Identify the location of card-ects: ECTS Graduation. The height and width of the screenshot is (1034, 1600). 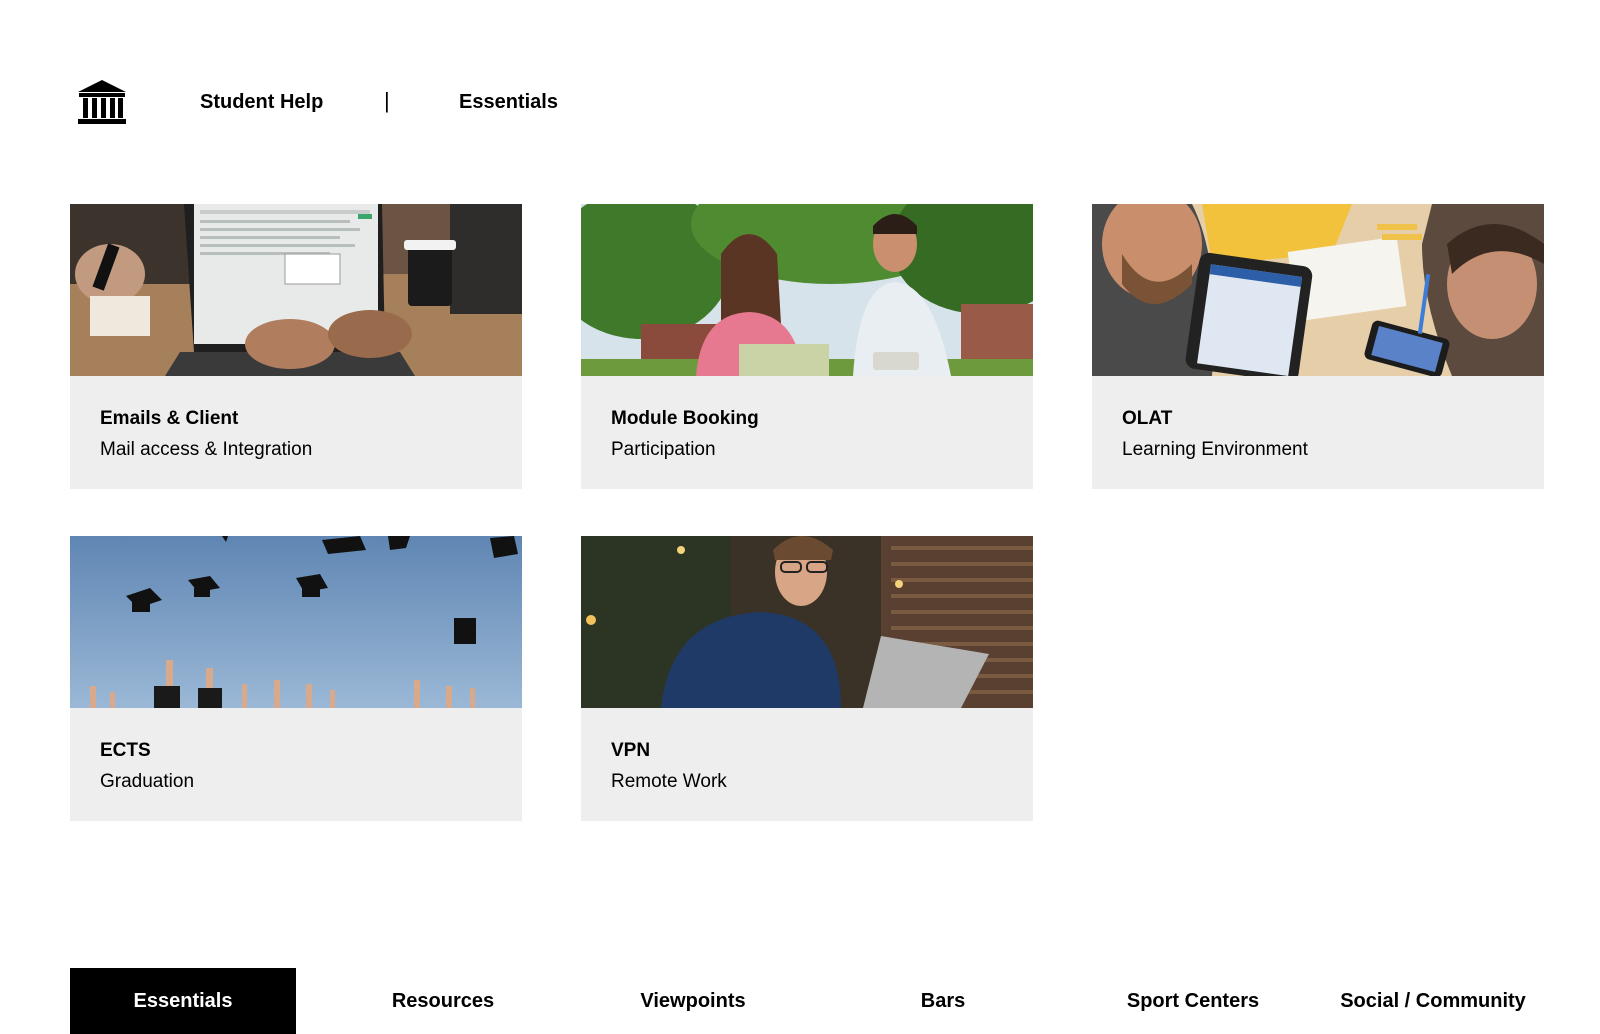
(296, 678).